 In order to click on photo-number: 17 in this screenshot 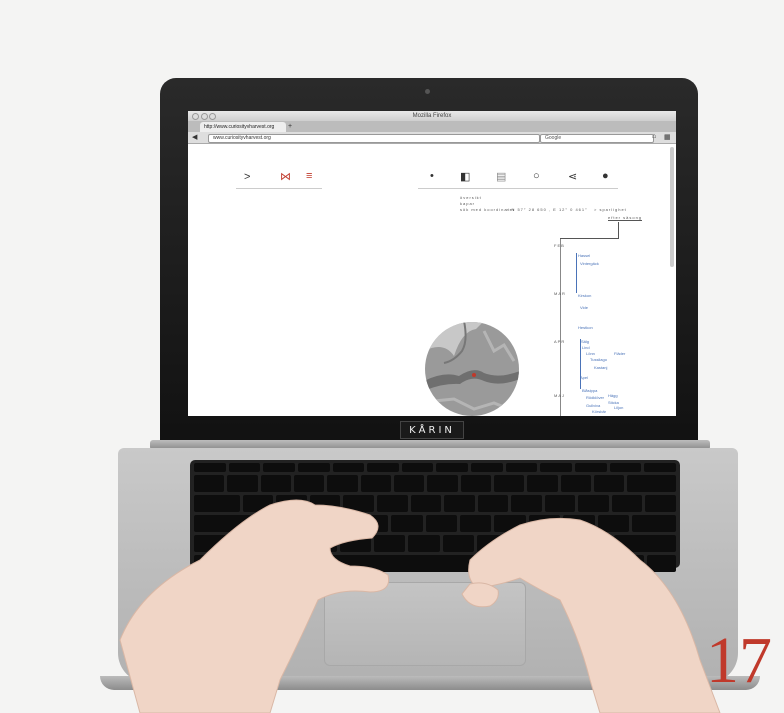, I will do `click(739, 660)`.